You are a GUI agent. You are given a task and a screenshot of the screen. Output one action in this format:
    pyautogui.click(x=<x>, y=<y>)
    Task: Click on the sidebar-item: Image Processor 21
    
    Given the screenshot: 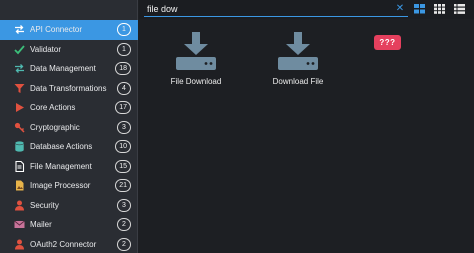 What is the action you would take?
    pyautogui.click(x=69, y=186)
    